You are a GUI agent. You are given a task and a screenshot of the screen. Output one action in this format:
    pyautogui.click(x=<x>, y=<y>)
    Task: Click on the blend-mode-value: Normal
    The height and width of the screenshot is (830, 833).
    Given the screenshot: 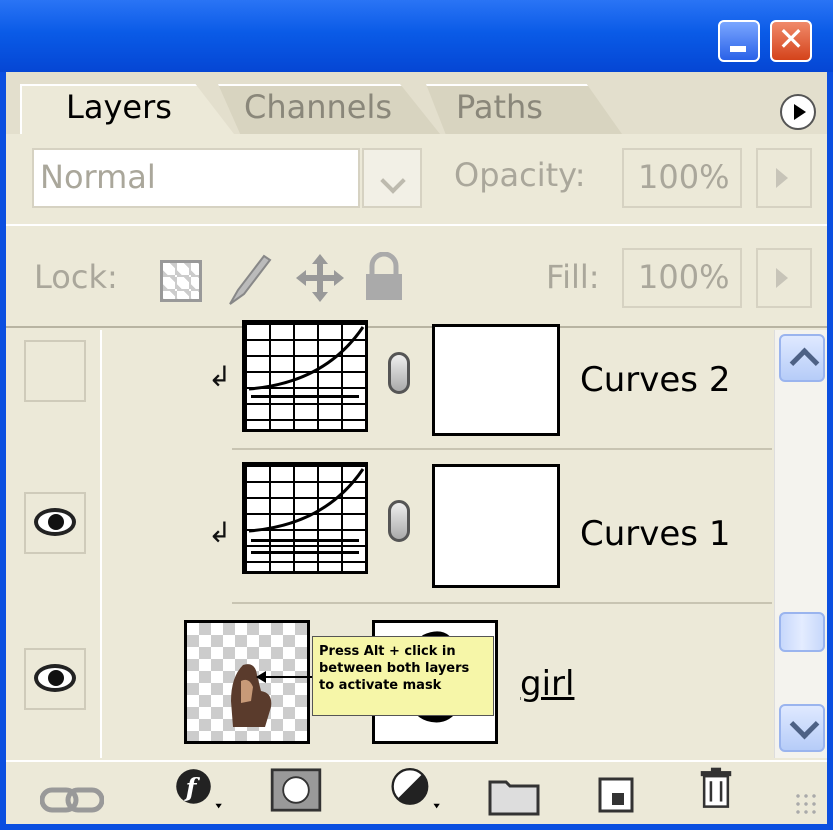 What is the action you would take?
    pyautogui.click(x=98, y=177)
    